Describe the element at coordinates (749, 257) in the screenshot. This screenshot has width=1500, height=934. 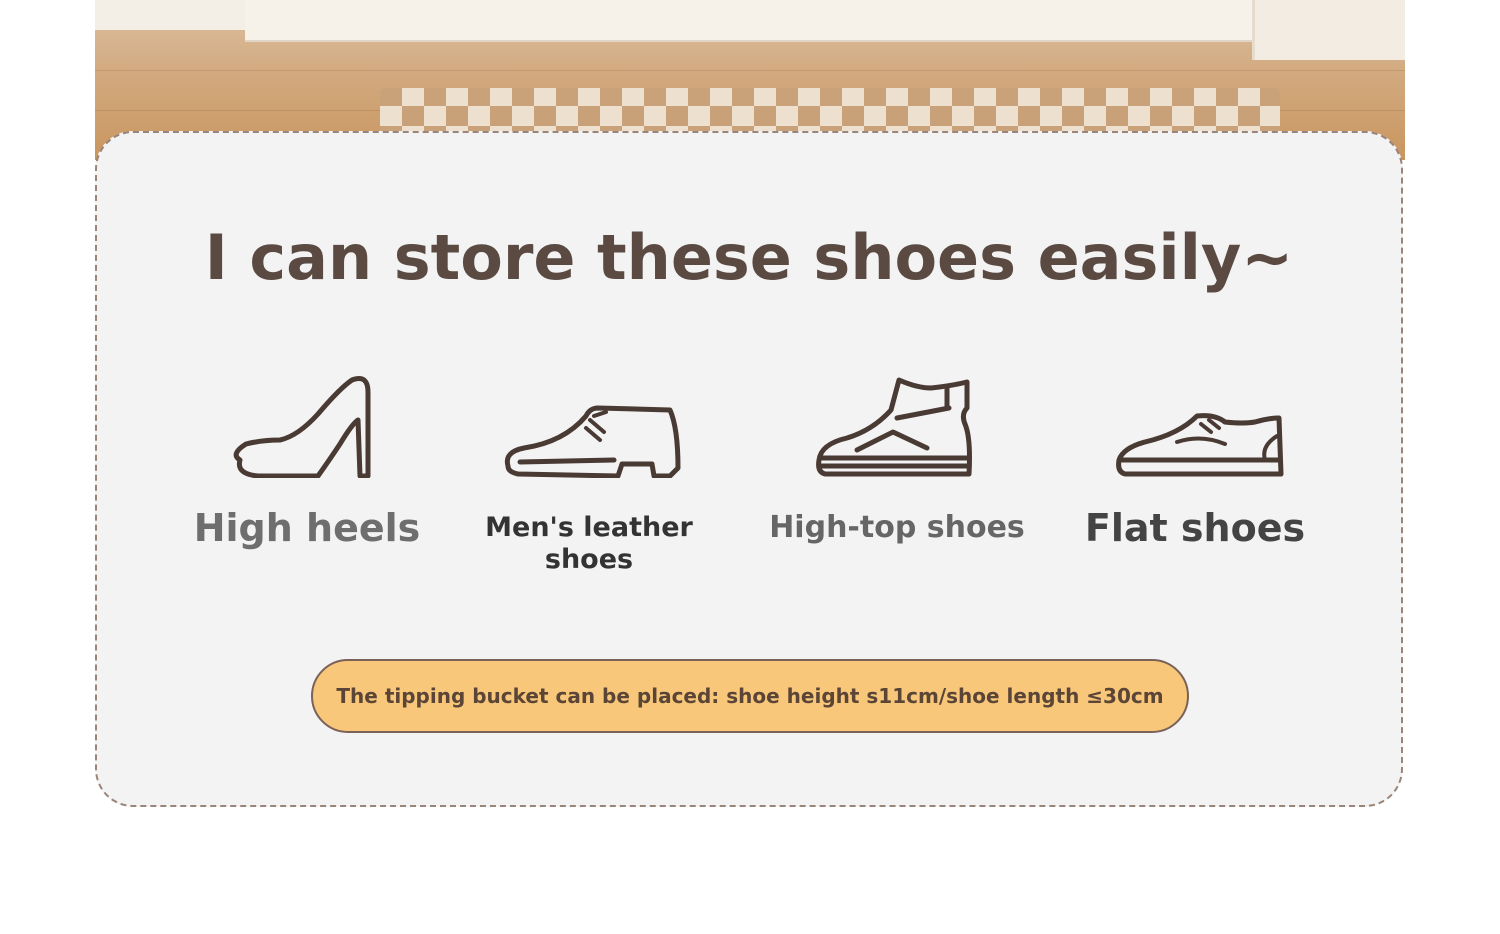
I see `page-title: I can store these shoes easily~` at that location.